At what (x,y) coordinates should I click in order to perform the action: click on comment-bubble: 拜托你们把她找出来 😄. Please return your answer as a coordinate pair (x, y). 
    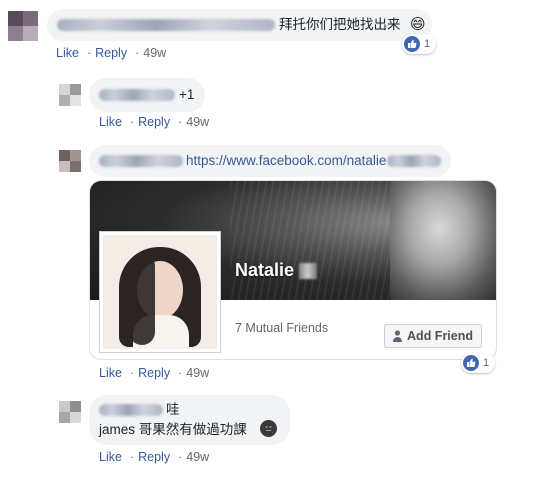
    Looking at the image, I should click on (239, 25).